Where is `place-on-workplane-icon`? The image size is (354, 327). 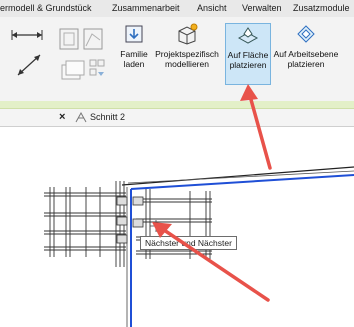 place-on-workplane-icon is located at coordinates (306, 34).